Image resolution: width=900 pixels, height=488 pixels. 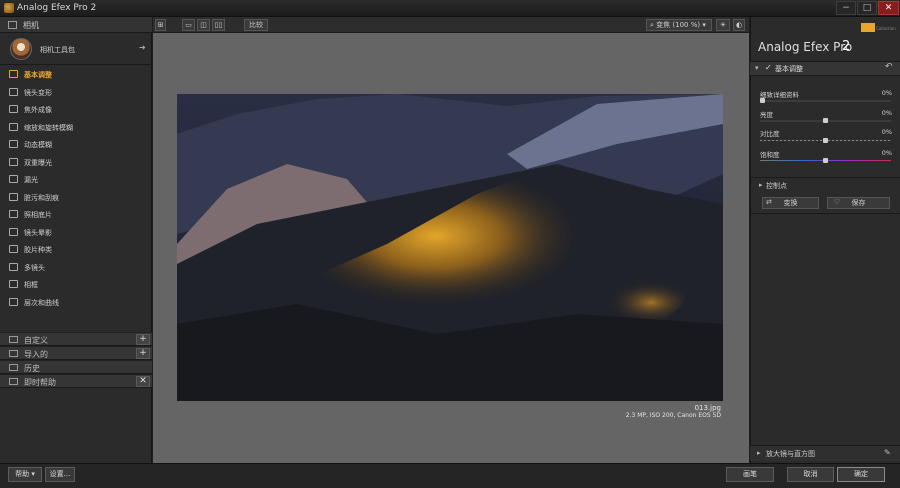 I want to click on slider-detail, so click(x=825, y=100).